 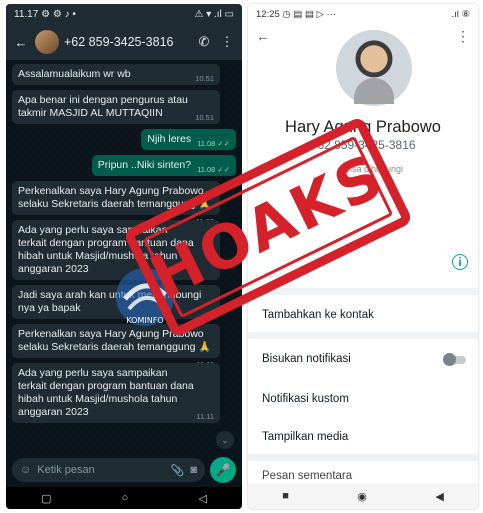 What do you see at coordinates (127, 42) in the screenshot?
I see `chat-title: +62 859-3425-3816` at bounding box center [127, 42].